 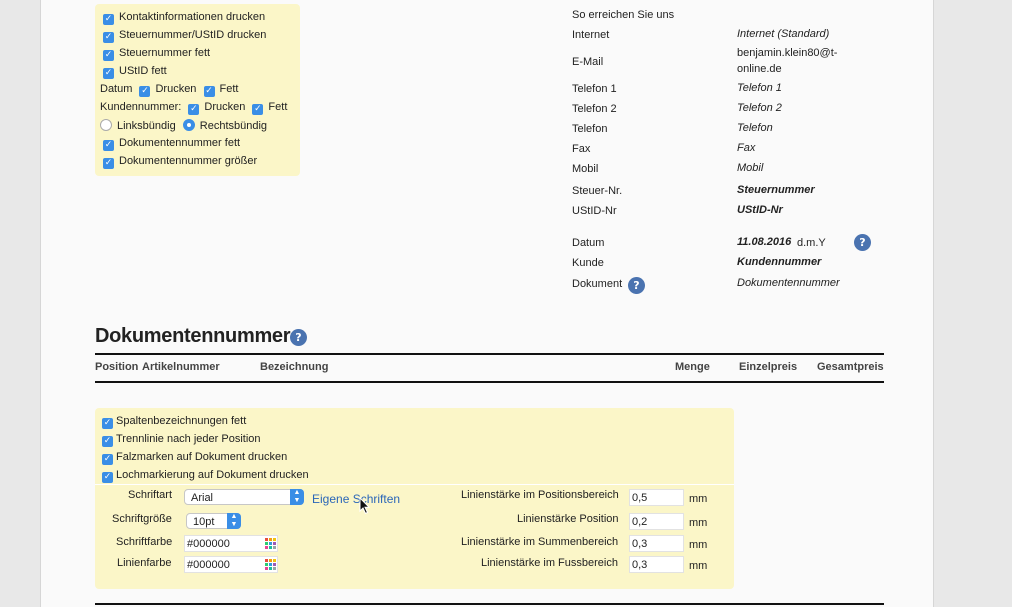 What do you see at coordinates (106, 125) in the screenshot?
I see `radio-linksbuendig` at bounding box center [106, 125].